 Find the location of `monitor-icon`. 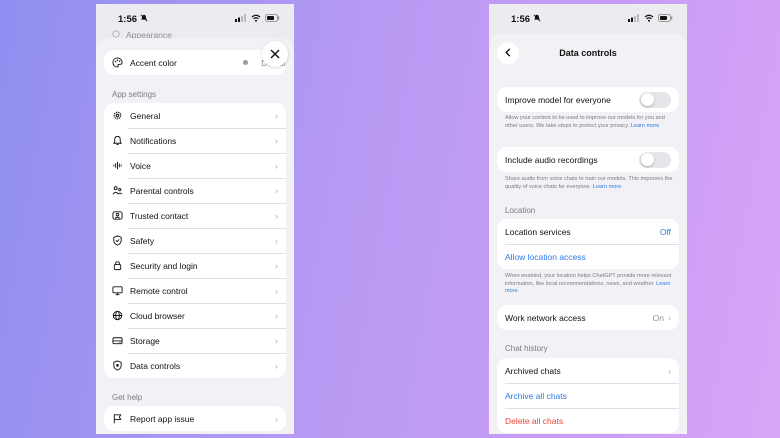

monitor-icon is located at coordinates (117, 290).